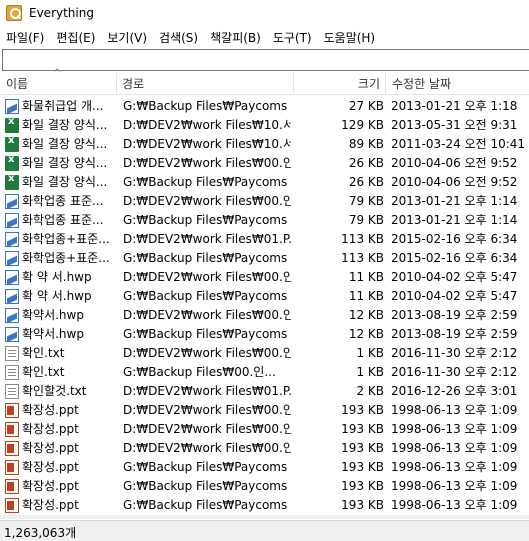 This screenshot has height=541, width=529. Describe the element at coordinates (57, 73) in the screenshot. I see `sort-ascending-icon: ^` at that location.